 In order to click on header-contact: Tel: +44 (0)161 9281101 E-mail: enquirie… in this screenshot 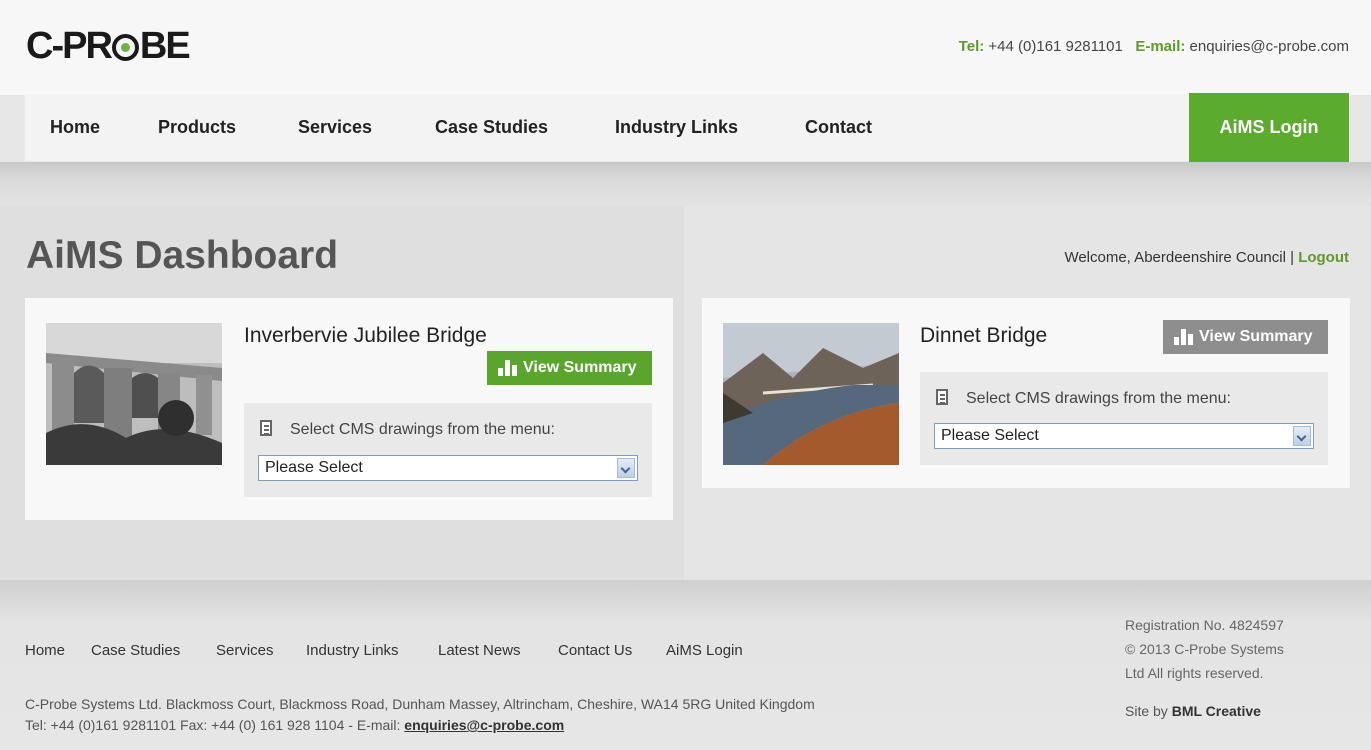, I will do `click(1154, 46)`.